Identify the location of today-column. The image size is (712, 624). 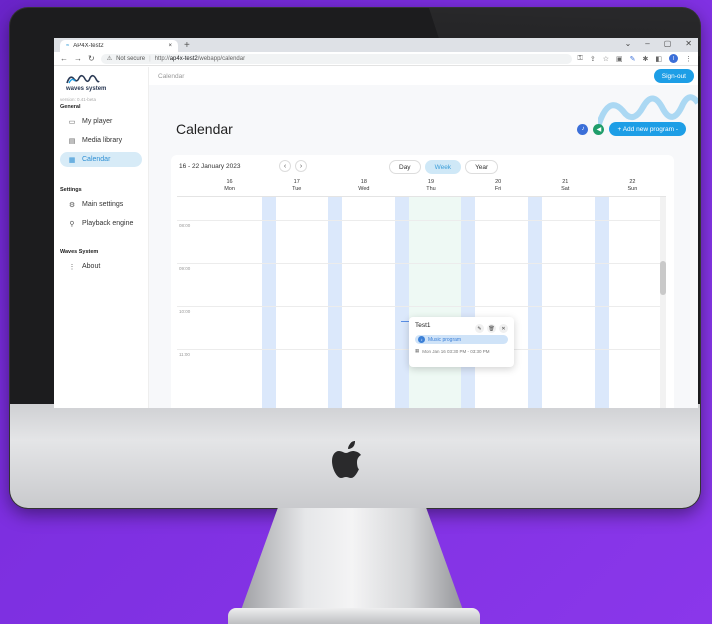
(435, 302).